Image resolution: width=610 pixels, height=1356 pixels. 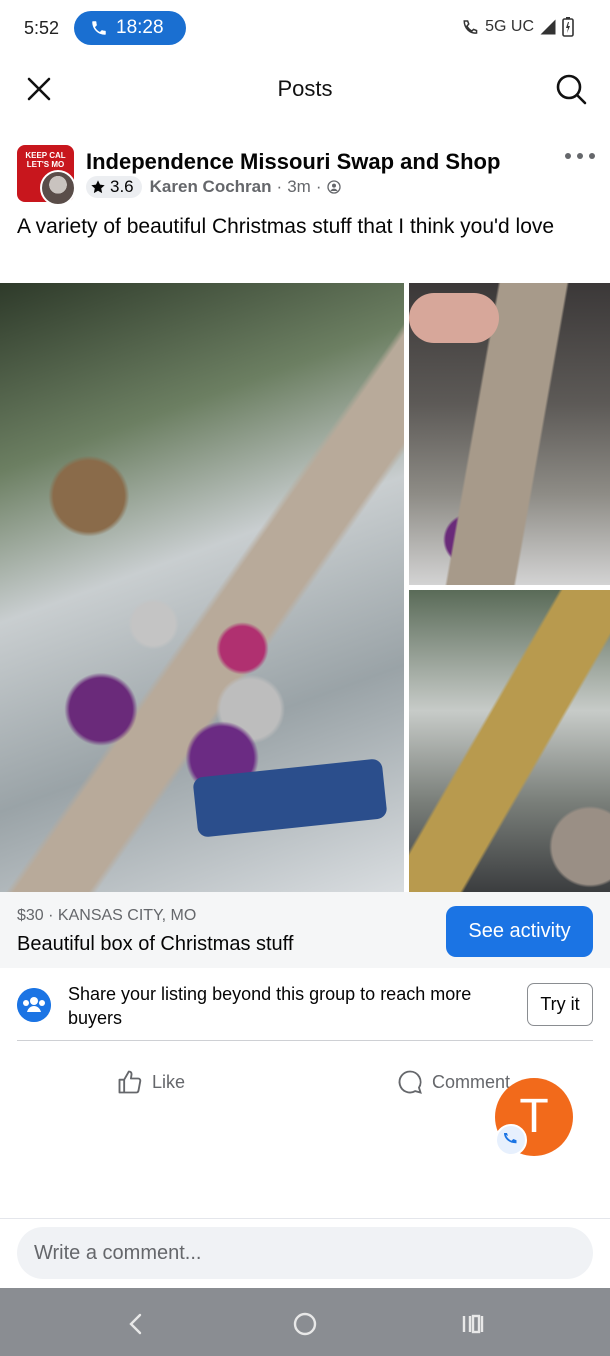 I want to click on more-options-icon, so click(x=580, y=156).